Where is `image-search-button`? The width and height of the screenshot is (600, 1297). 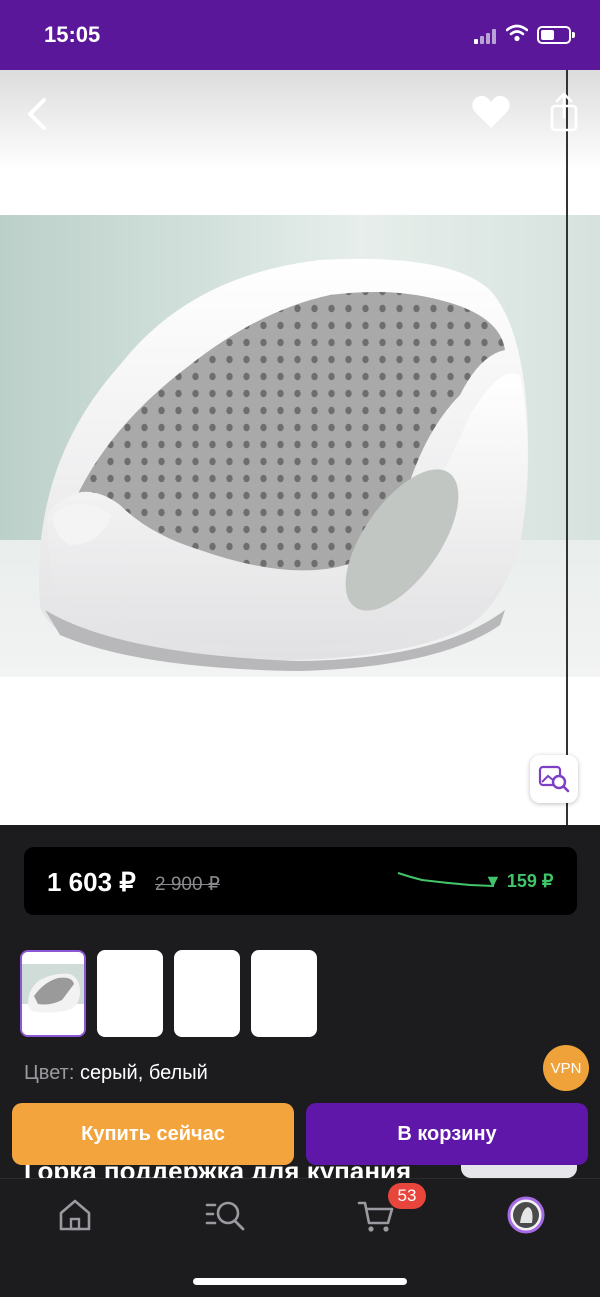 image-search-button is located at coordinates (554, 779).